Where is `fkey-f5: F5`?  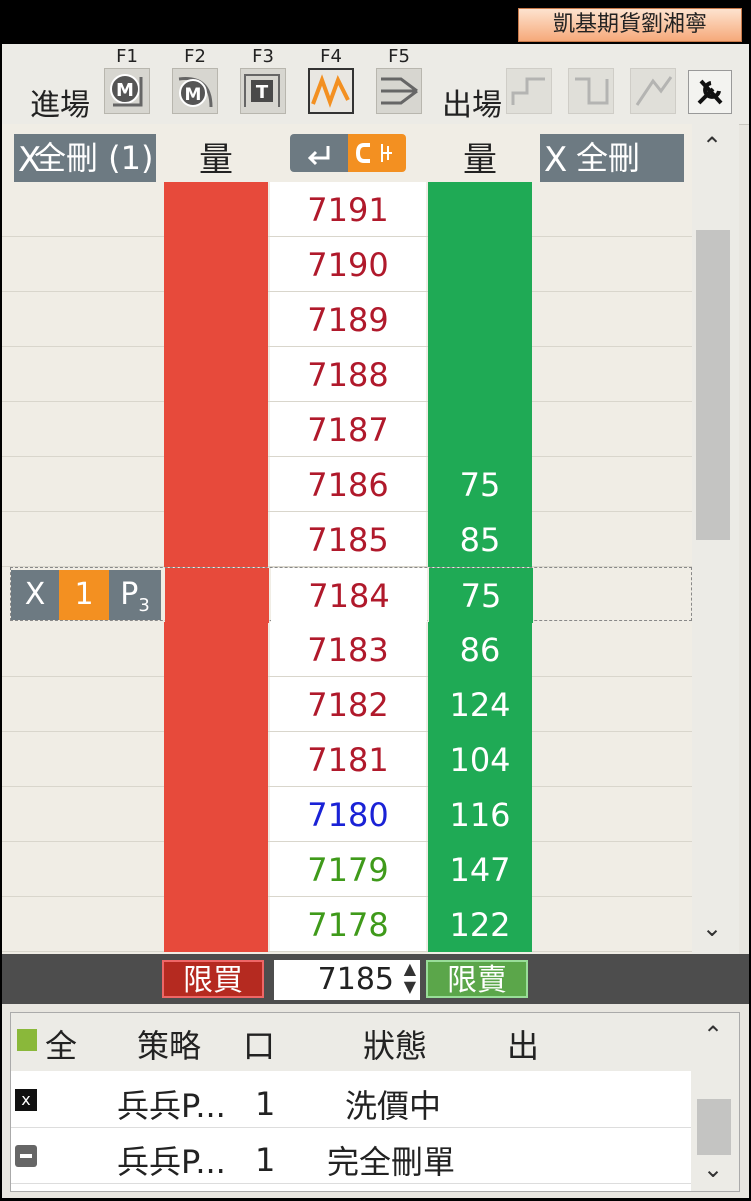 fkey-f5: F5 is located at coordinates (399, 56).